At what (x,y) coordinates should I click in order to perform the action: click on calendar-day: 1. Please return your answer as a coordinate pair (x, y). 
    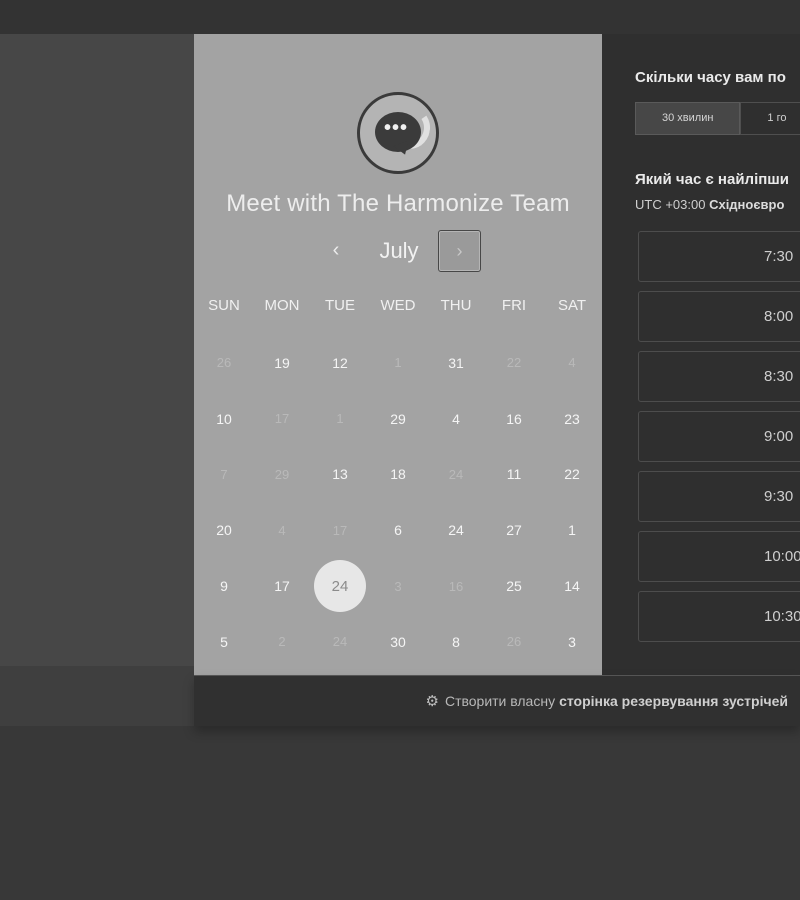
    Looking at the image, I should click on (572, 530).